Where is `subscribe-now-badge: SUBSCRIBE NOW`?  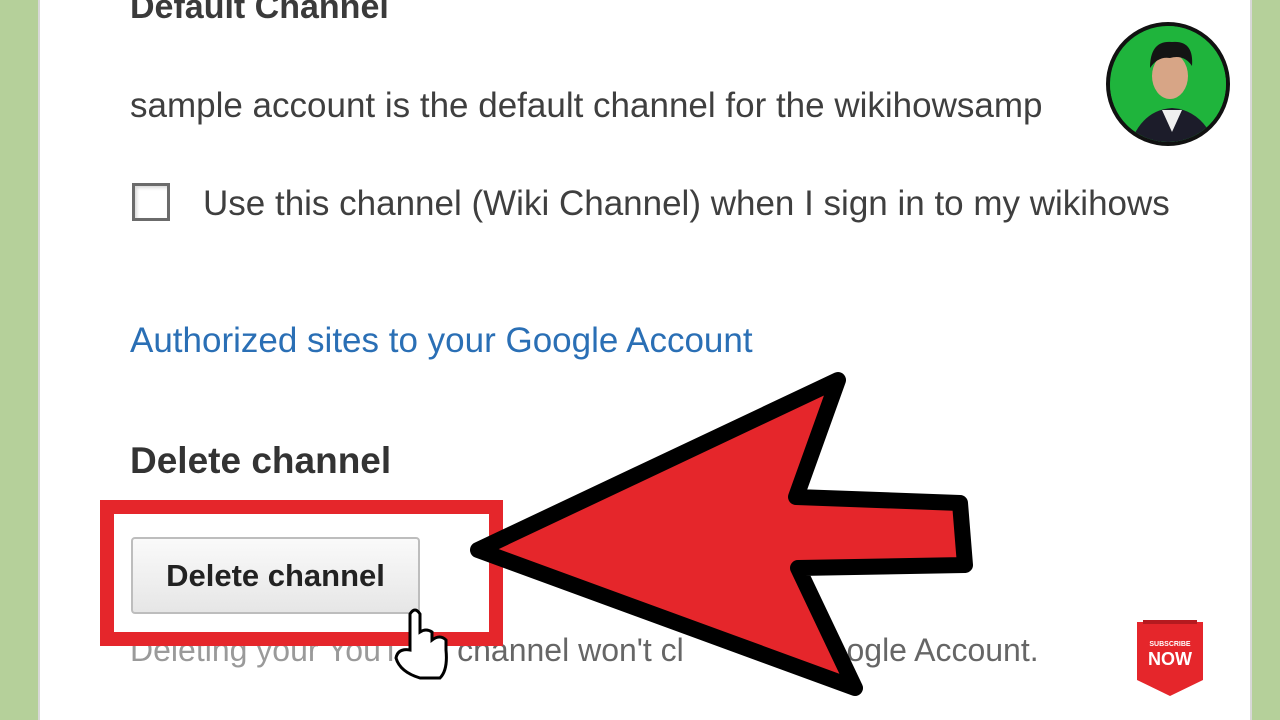 subscribe-now-badge: SUBSCRIBE NOW is located at coordinates (1170, 659).